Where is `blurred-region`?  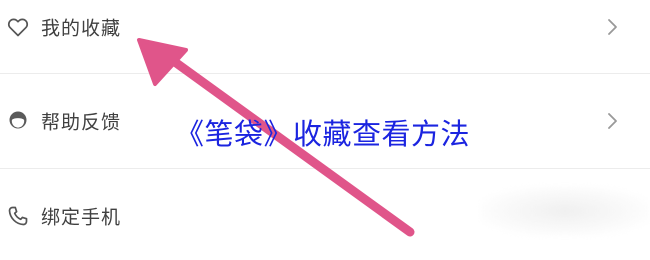
blurred-region is located at coordinates (565, 211).